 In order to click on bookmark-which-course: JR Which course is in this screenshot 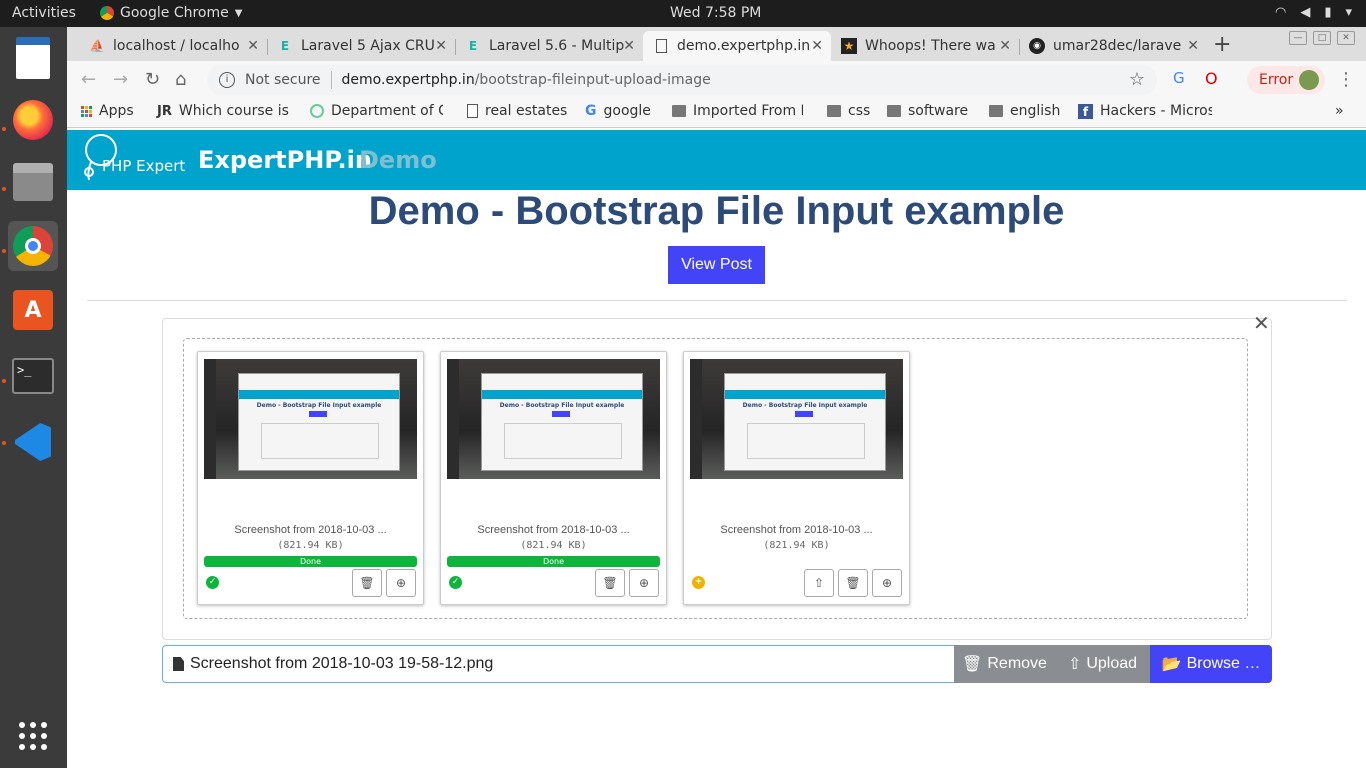, I will do `click(224, 111)`.